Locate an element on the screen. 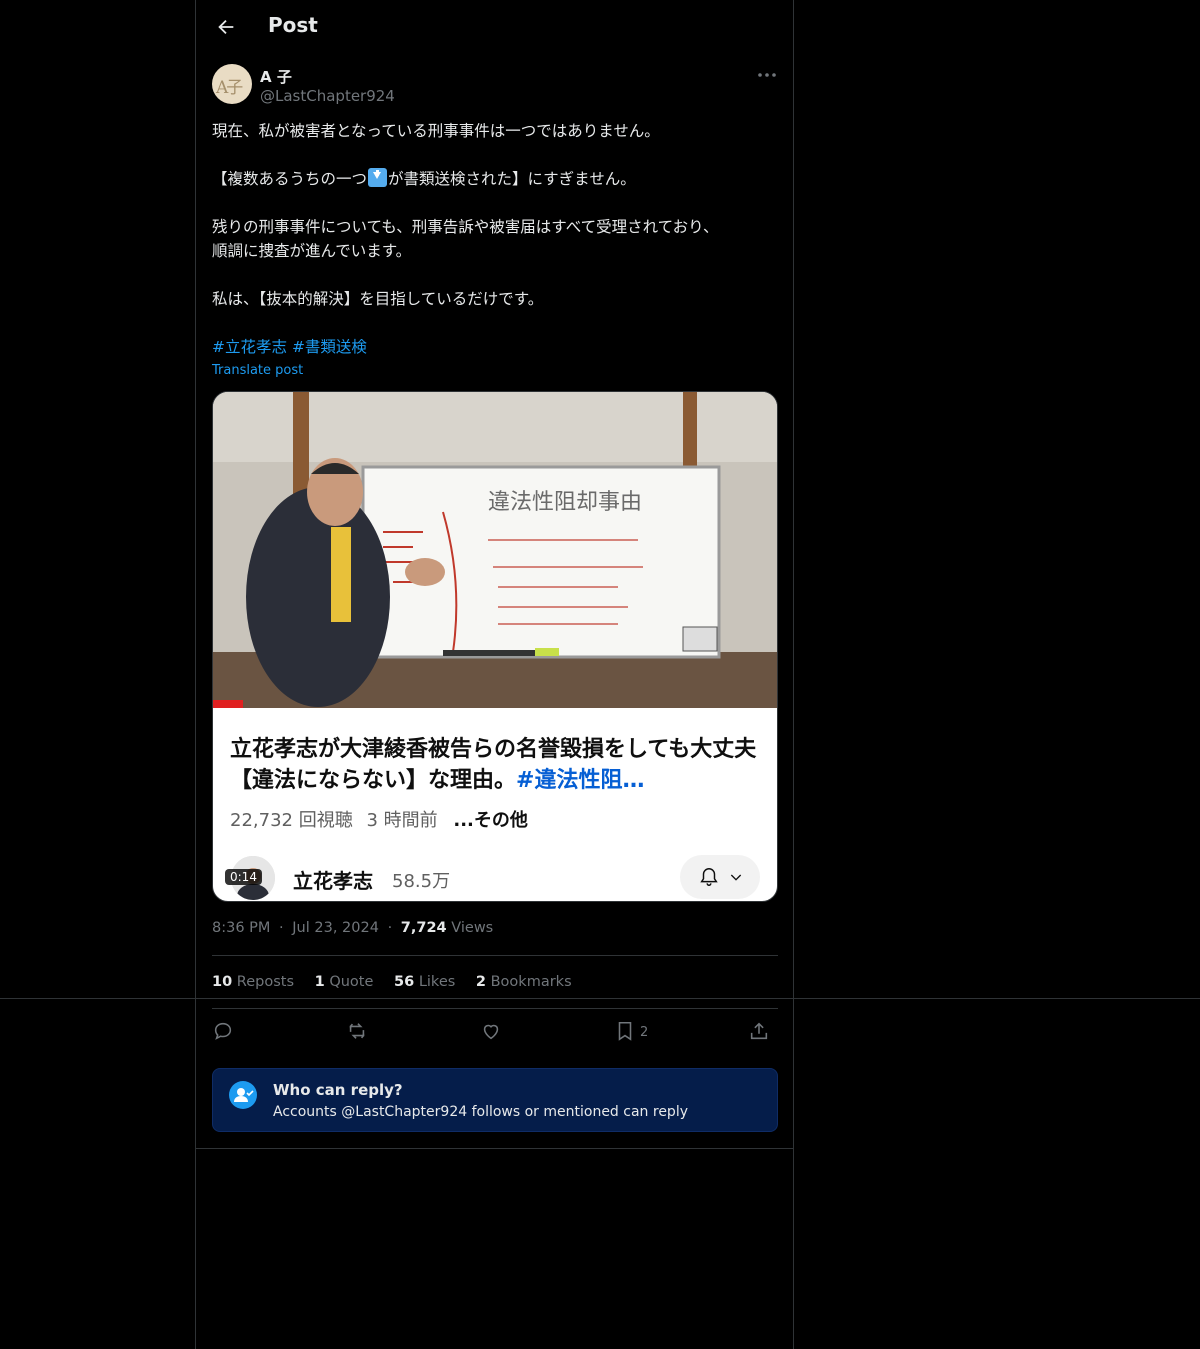 The height and width of the screenshot is (1349, 1200). likes-stat: 56 Likes is located at coordinates (424, 982).